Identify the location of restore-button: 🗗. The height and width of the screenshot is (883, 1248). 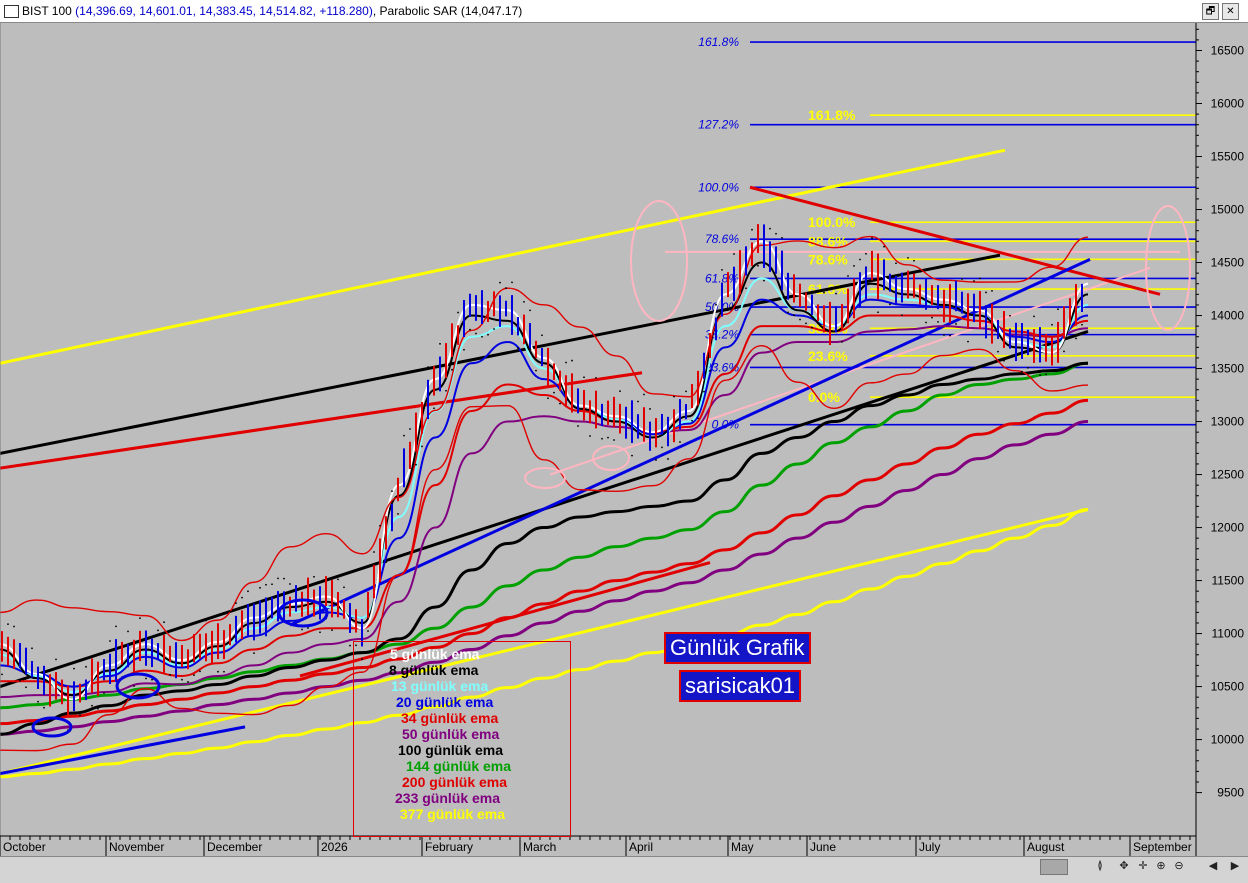
(1210, 11).